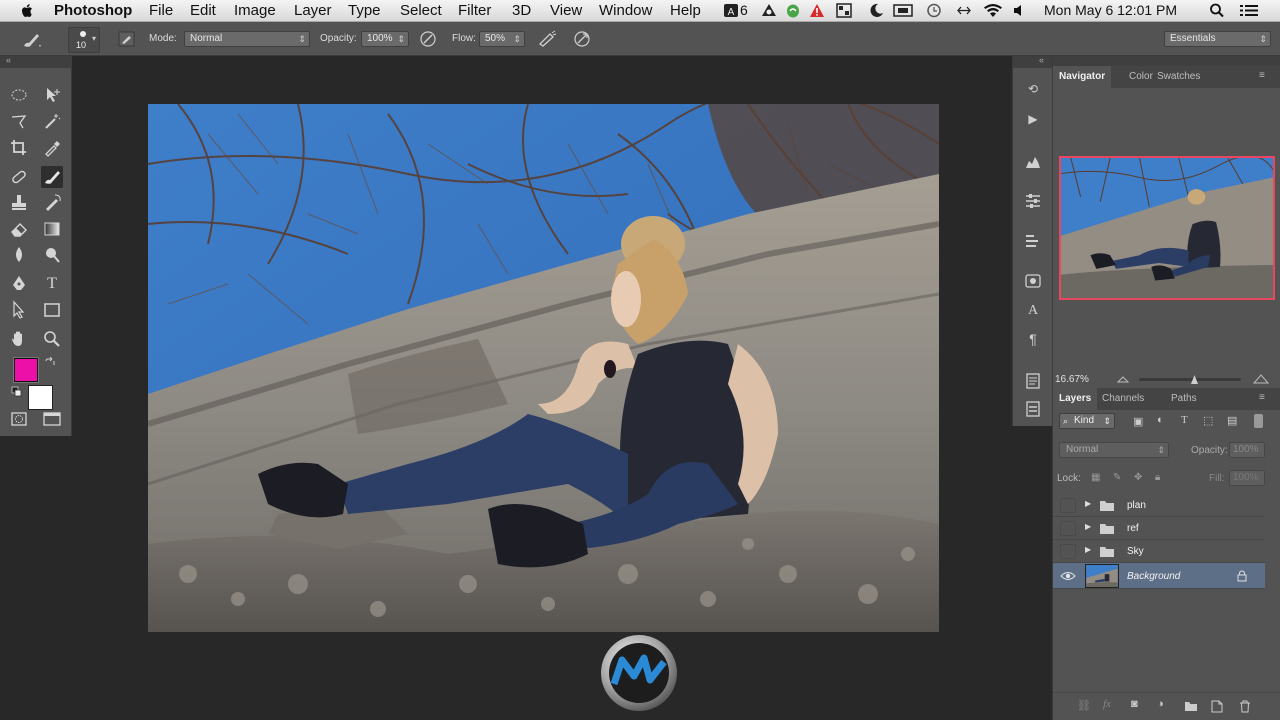 The height and width of the screenshot is (720, 1280). I want to click on layer-fill-field: 100%, so click(1247, 478).